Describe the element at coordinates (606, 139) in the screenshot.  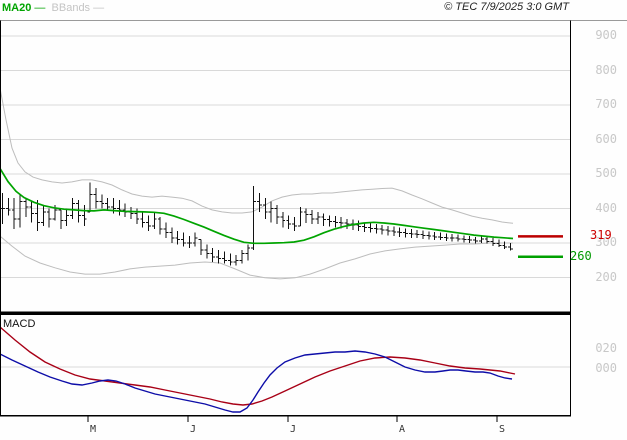
I see `price-tick-label: 600` at that location.